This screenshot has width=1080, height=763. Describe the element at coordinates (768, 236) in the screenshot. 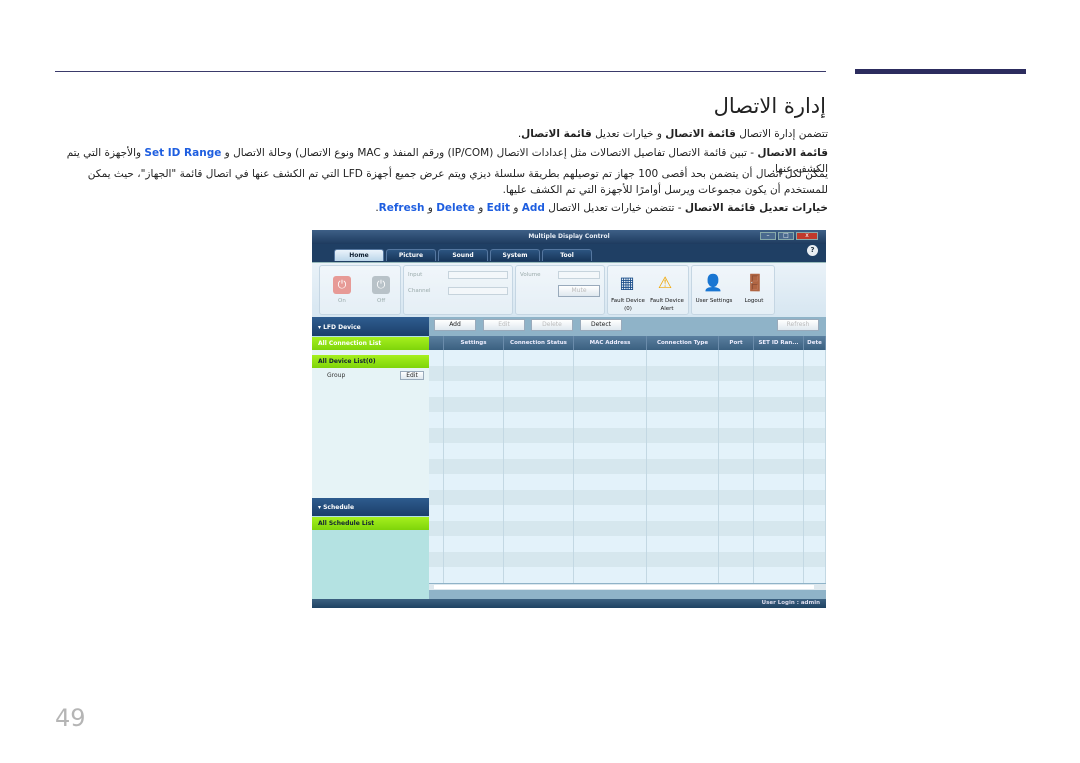

I see `minimize-button: –` at that location.